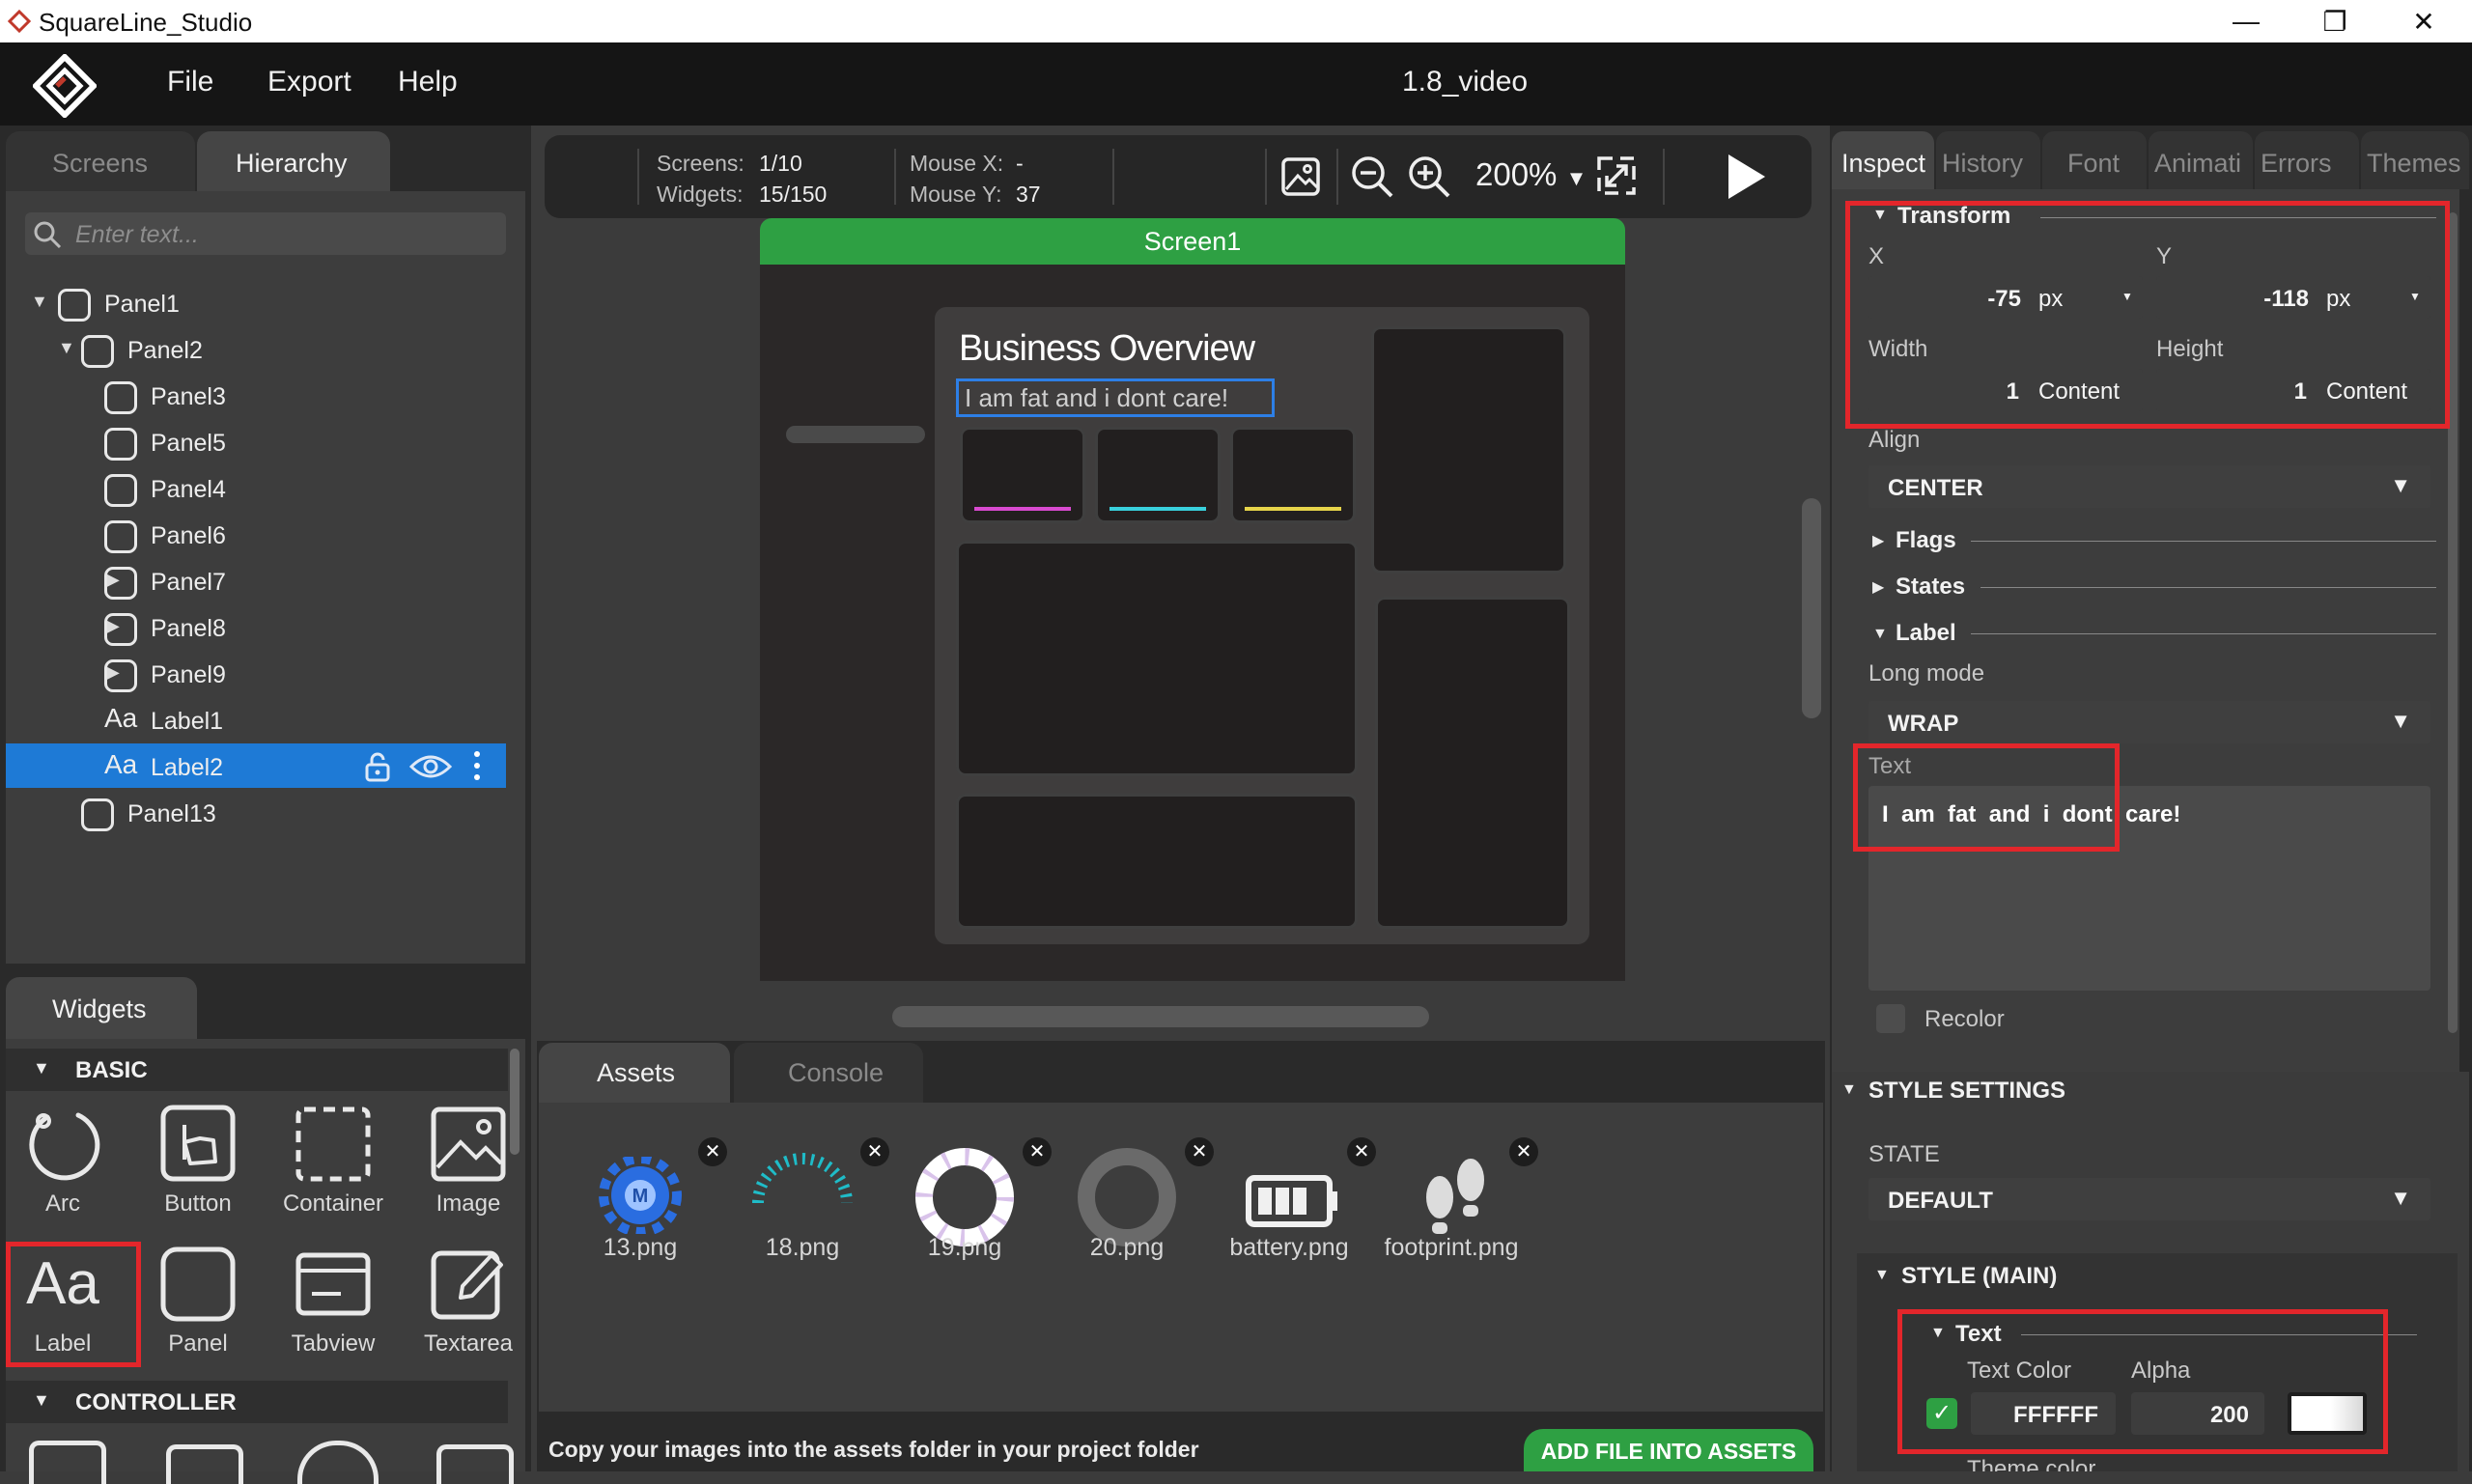  What do you see at coordinates (256, 580) in the screenshot?
I see `tree-item-panel7: ▶ Panel7` at bounding box center [256, 580].